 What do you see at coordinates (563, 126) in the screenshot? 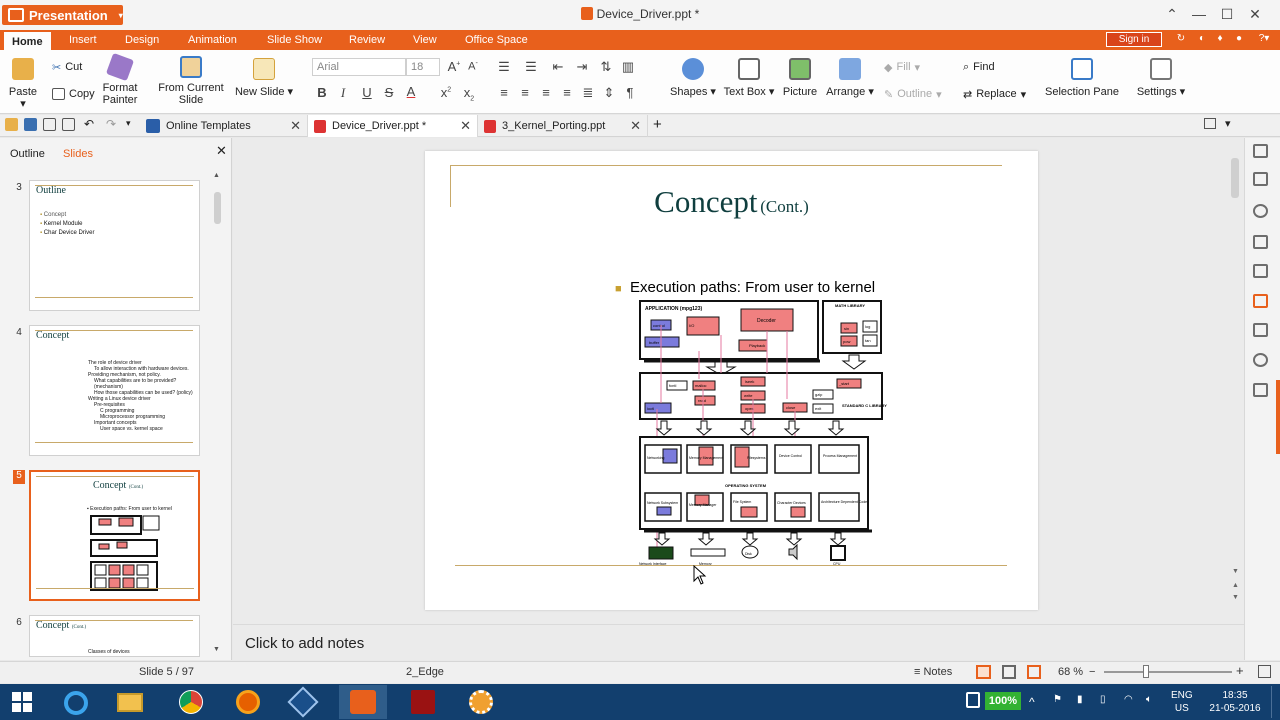
I see `tab-kernel-porting: 3_Kernel_Porting.ppt ✕` at bounding box center [563, 126].